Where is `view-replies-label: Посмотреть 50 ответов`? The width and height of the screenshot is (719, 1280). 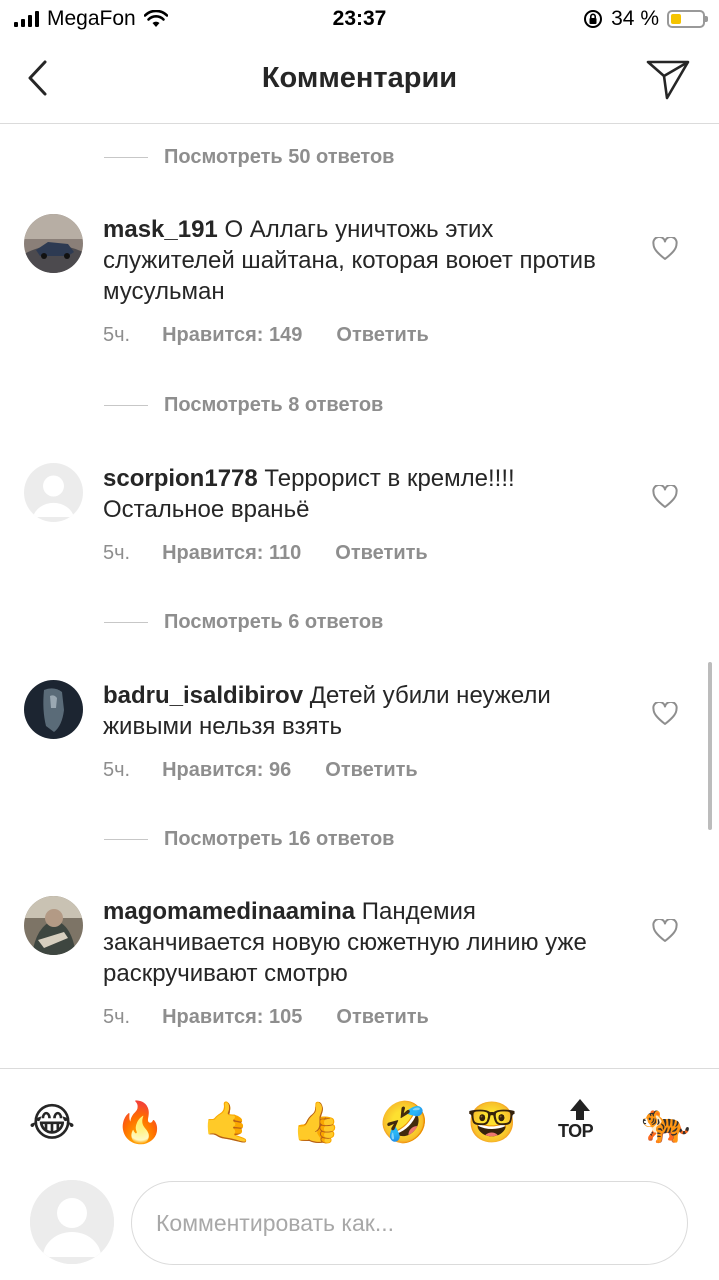
view-replies-label: Посмотреть 50 ответов is located at coordinates (279, 157).